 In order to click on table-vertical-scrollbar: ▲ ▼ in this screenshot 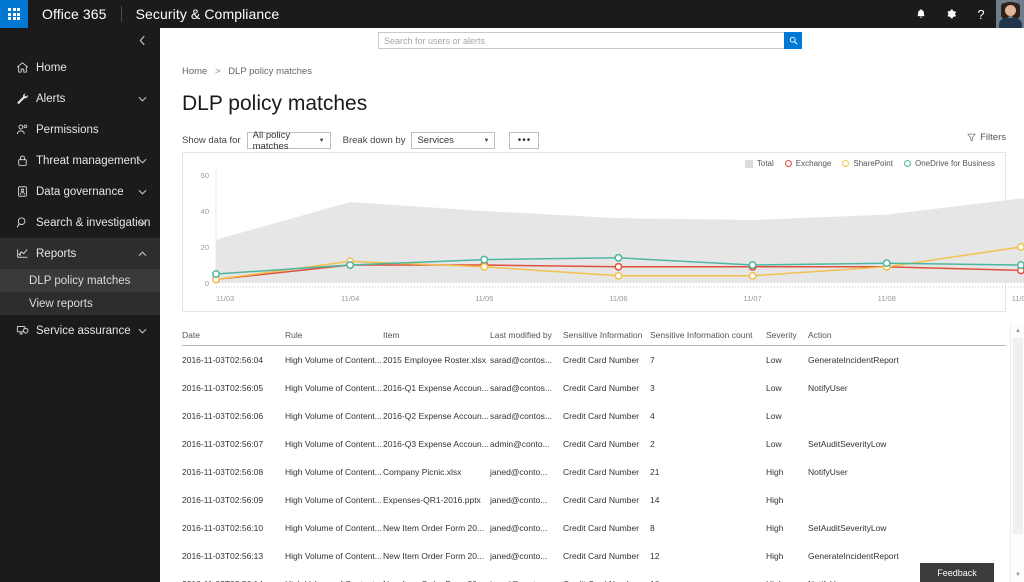, I will do `click(1017, 453)`.